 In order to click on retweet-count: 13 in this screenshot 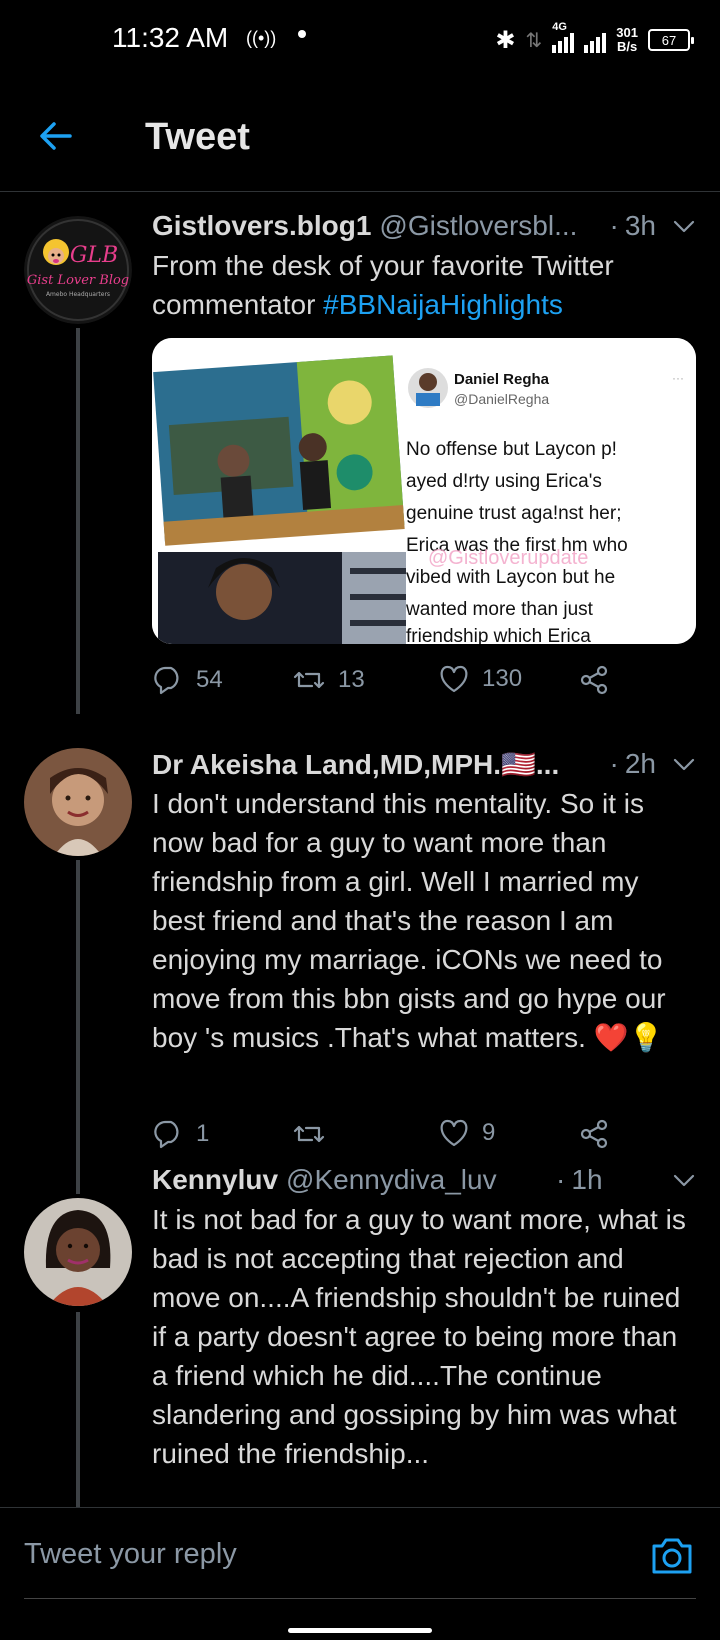, I will do `click(351, 679)`.